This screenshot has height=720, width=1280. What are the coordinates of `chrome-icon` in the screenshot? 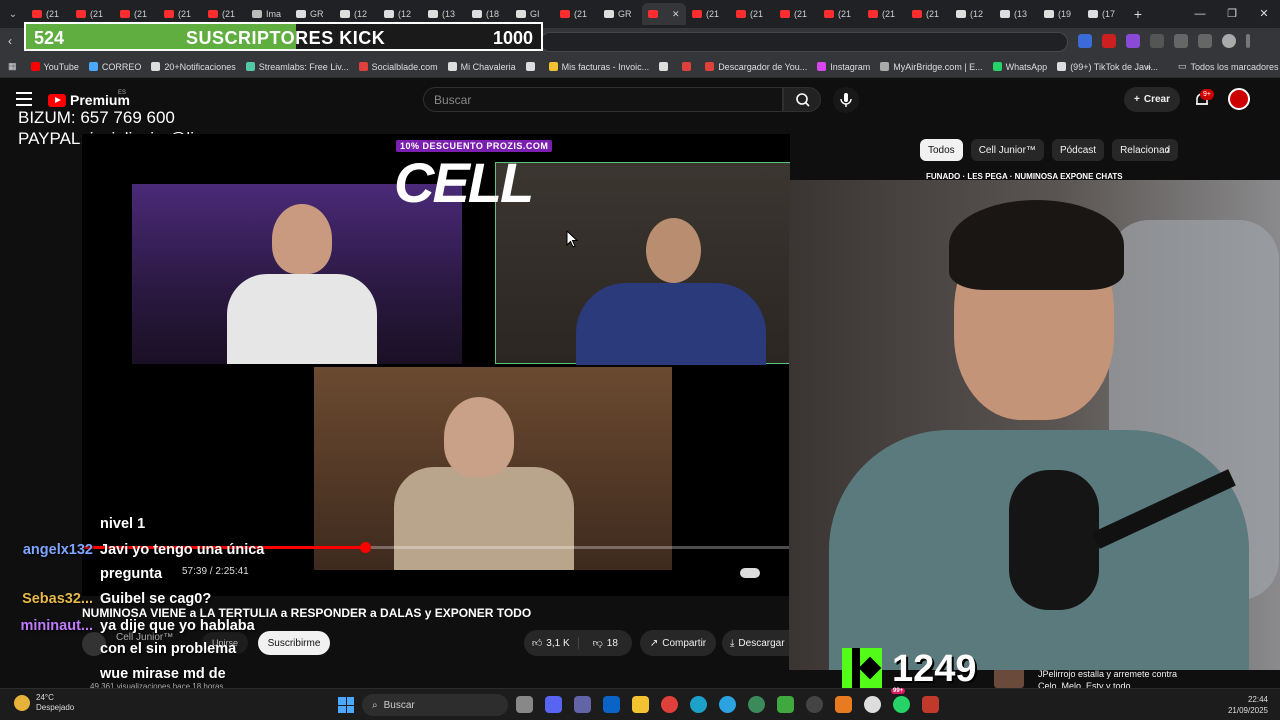 It's located at (669, 704).